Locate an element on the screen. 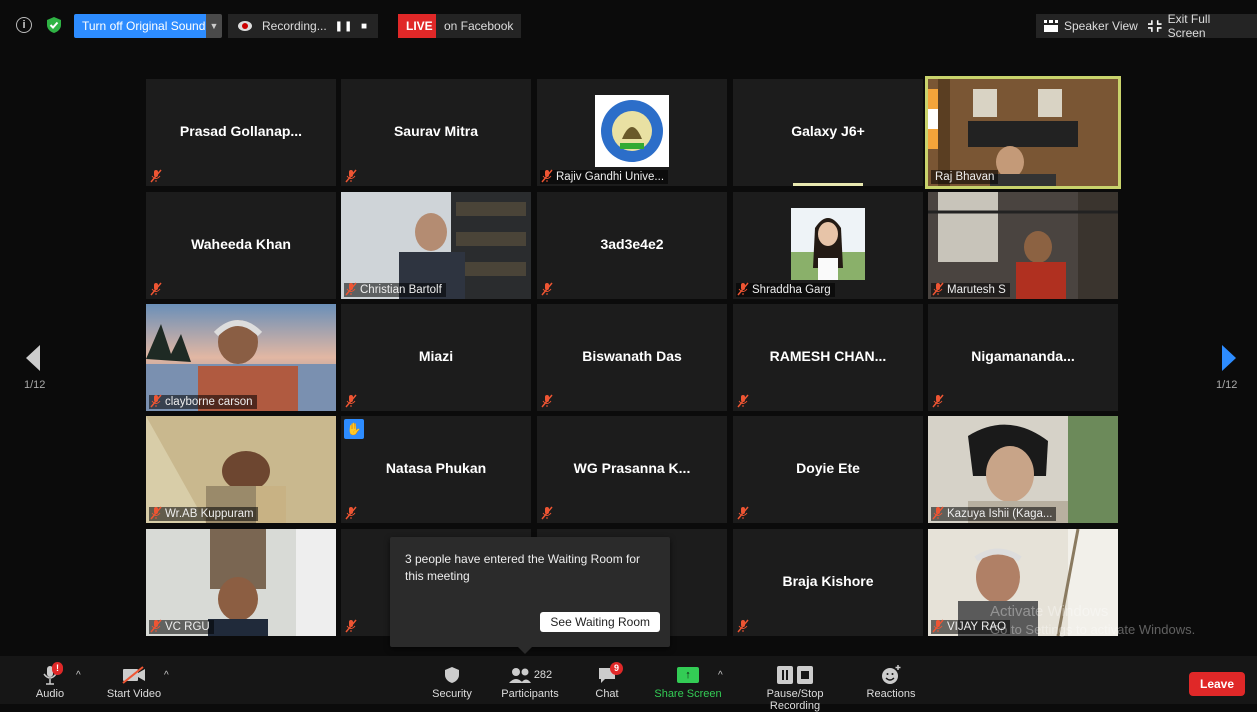  profile-picture is located at coordinates (828, 244).